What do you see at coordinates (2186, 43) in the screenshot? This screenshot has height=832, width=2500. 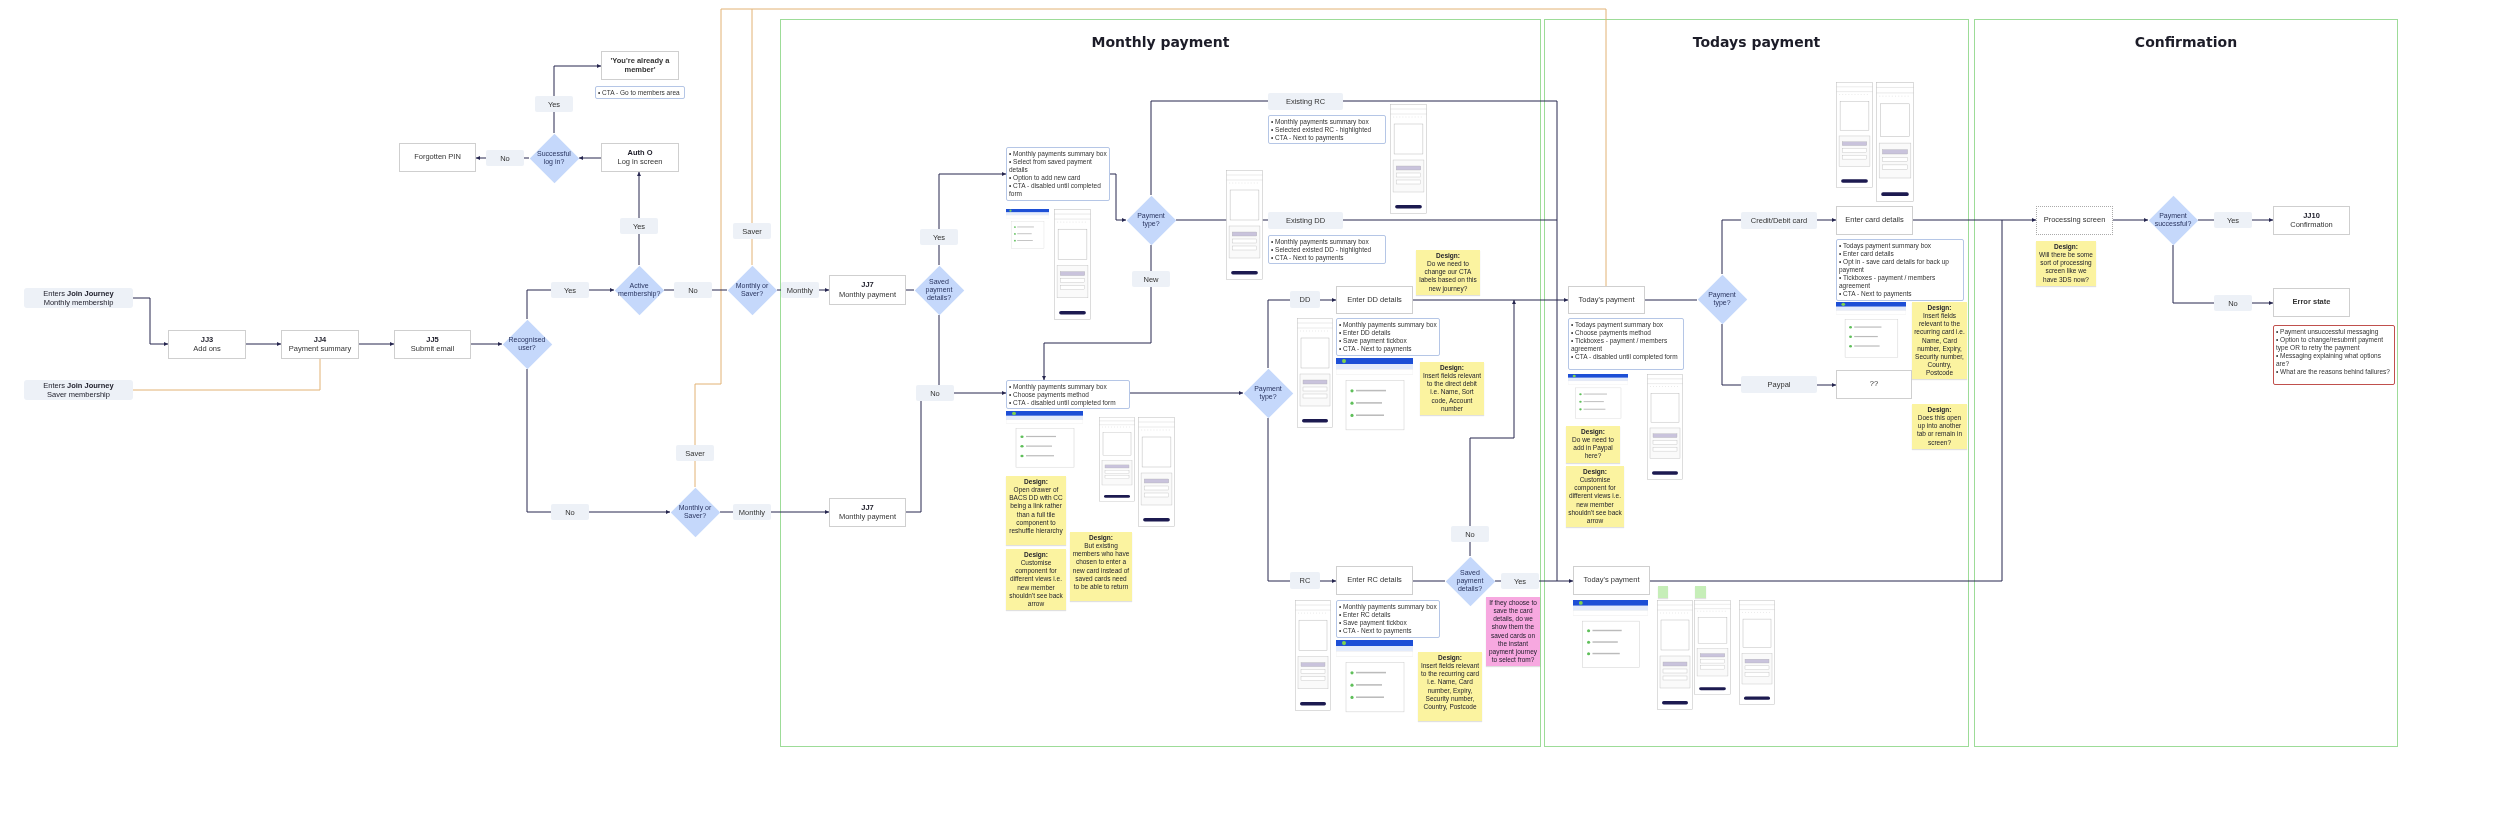 I see `section-title: Confirmation` at bounding box center [2186, 43].